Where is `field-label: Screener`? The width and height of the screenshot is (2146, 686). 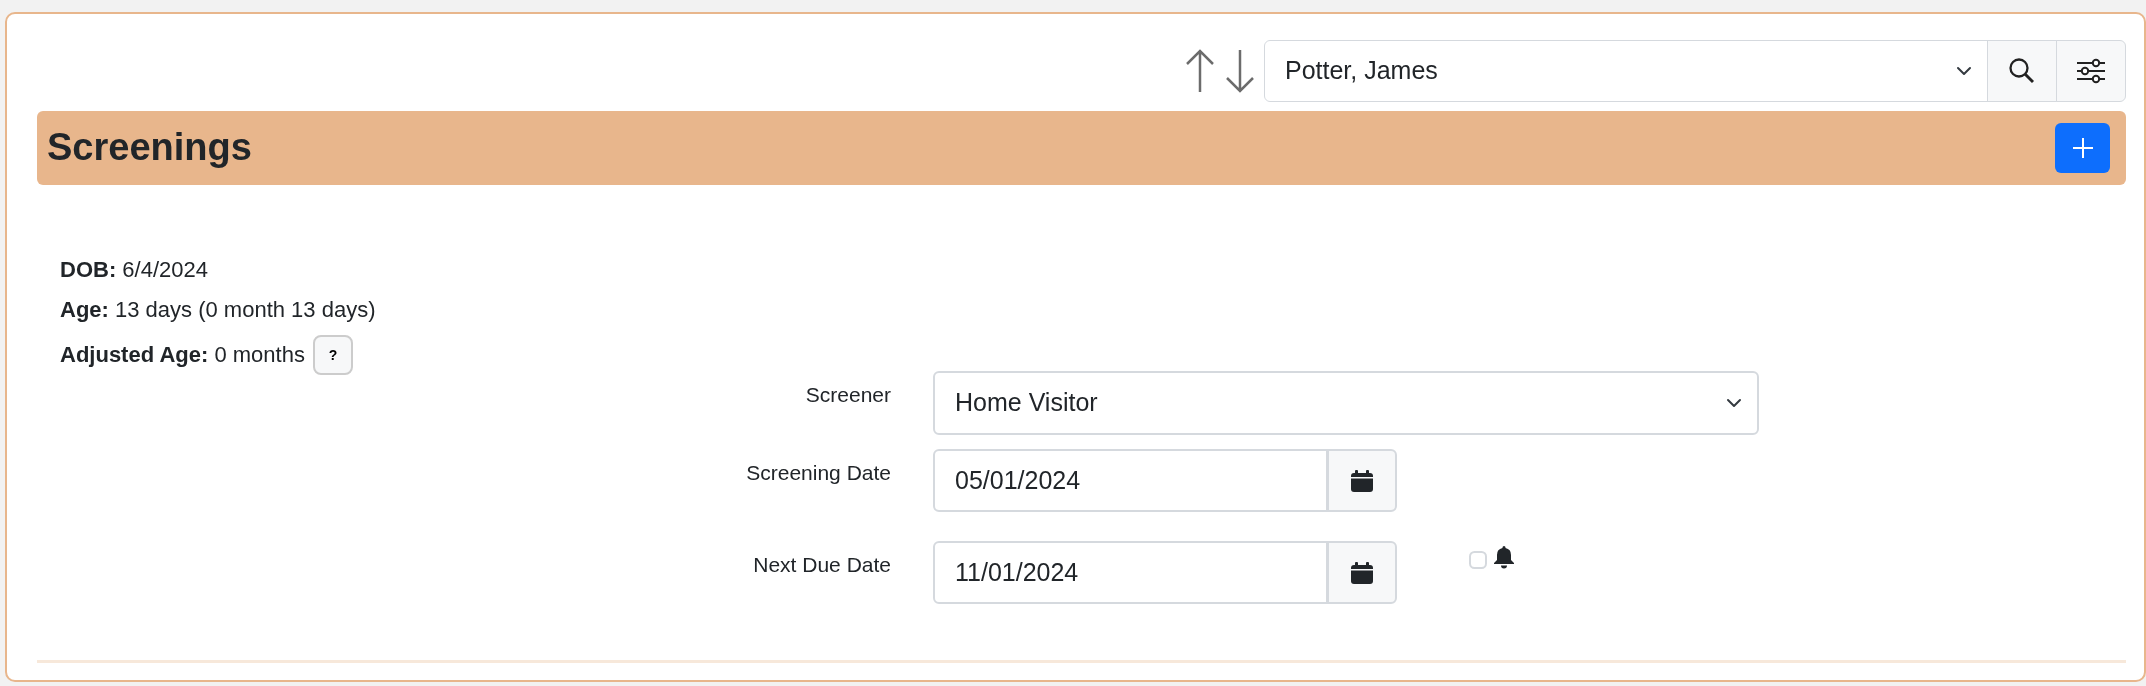 field-label: Screener is located at coordinates (847, 395).